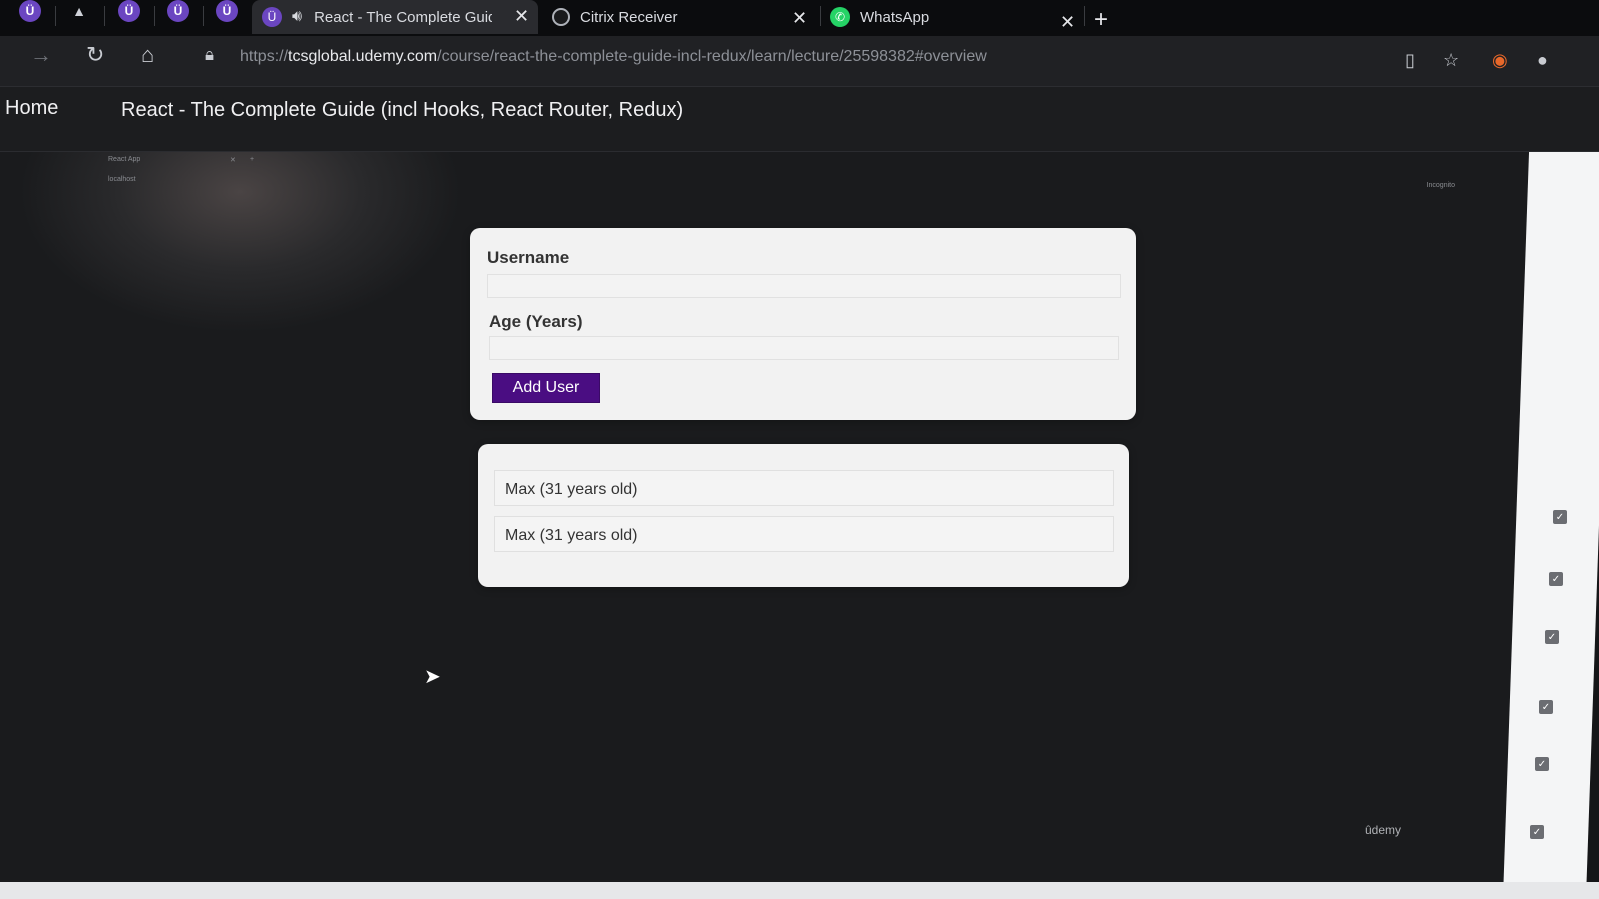 The height and width of the screenshot is (899, 1599). What do you see at coordinates (804, 348) in the screenshot?
I see `age-input` at bounding box center [804, 348].